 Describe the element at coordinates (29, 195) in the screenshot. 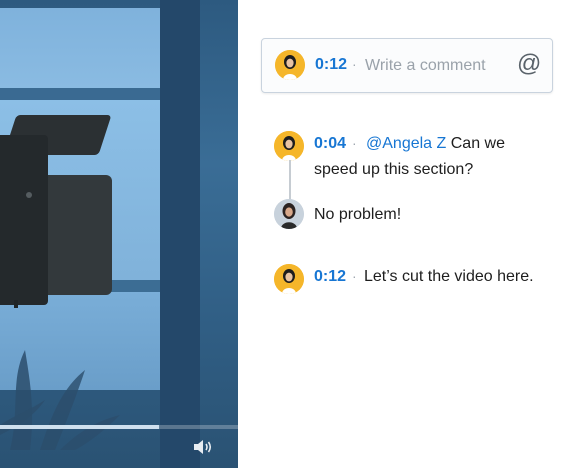

I see `video-speaker-knob` at that location.